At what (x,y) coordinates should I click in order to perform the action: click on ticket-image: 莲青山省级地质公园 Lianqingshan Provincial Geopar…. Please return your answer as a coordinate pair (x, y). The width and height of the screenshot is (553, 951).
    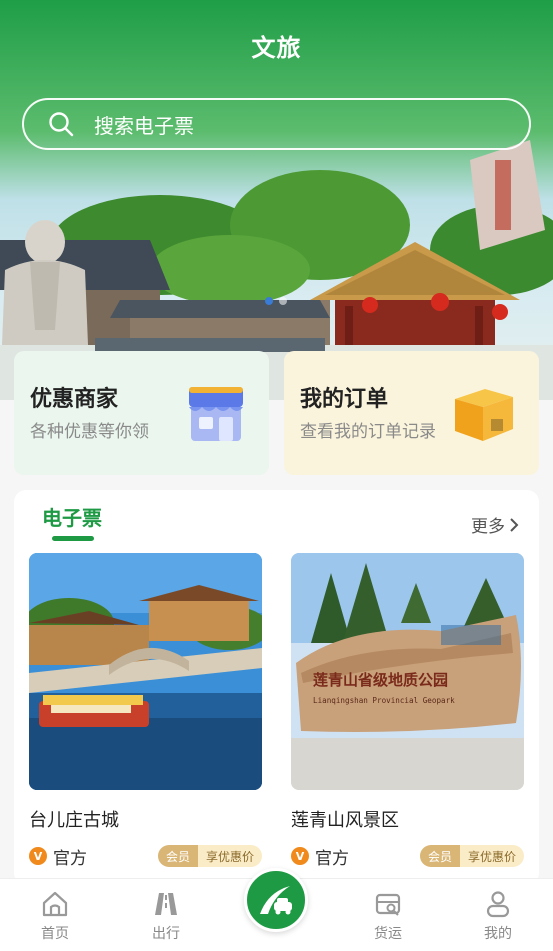
    Looking at the image, I should click on (407, 671).